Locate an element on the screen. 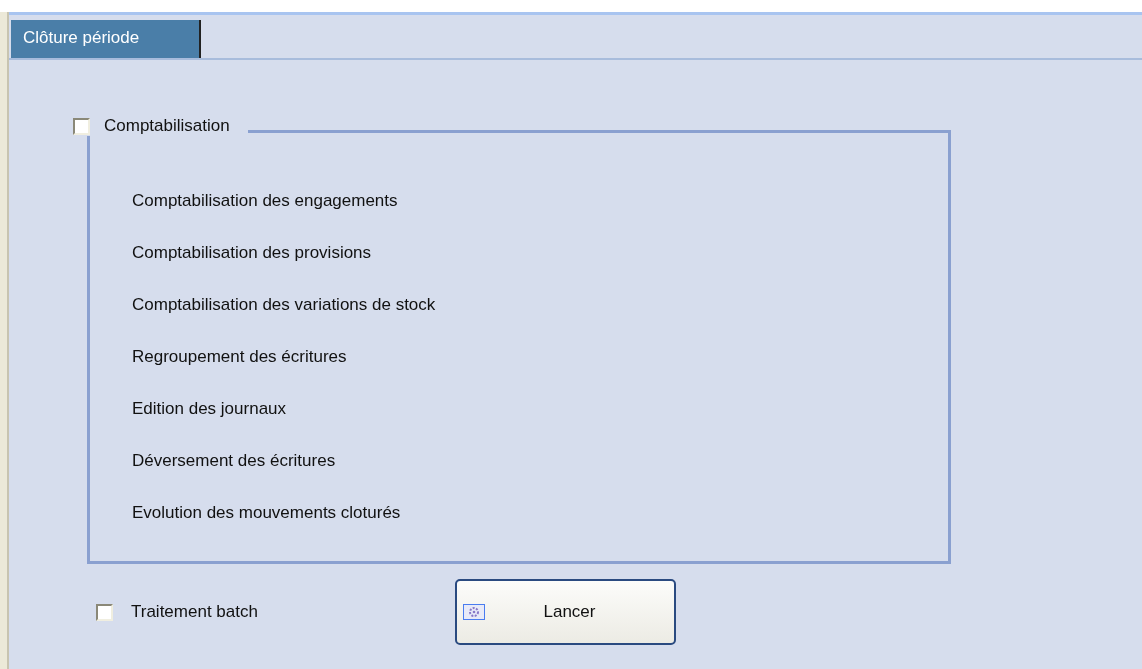 This screenshot has height=669, width=1142. step-label: Comptabilisation des variations de stock is located at coordinates (284, 304).